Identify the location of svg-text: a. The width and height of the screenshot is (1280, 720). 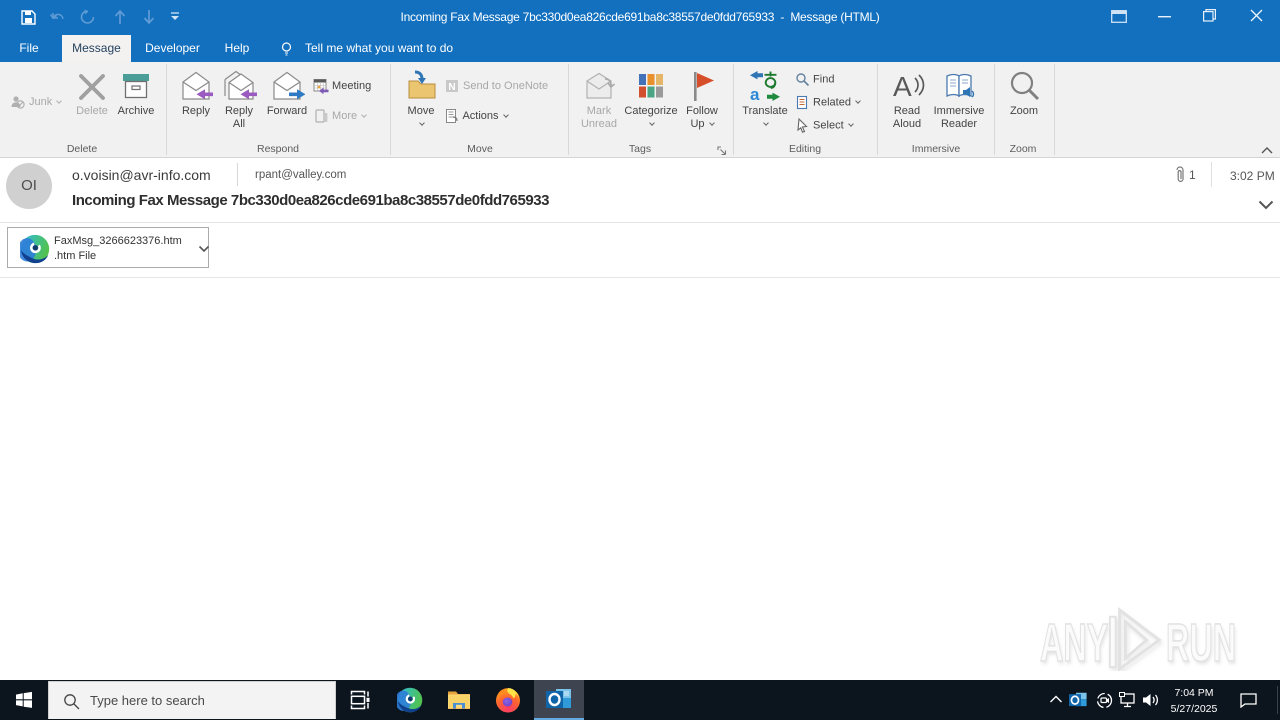
(755, 93).